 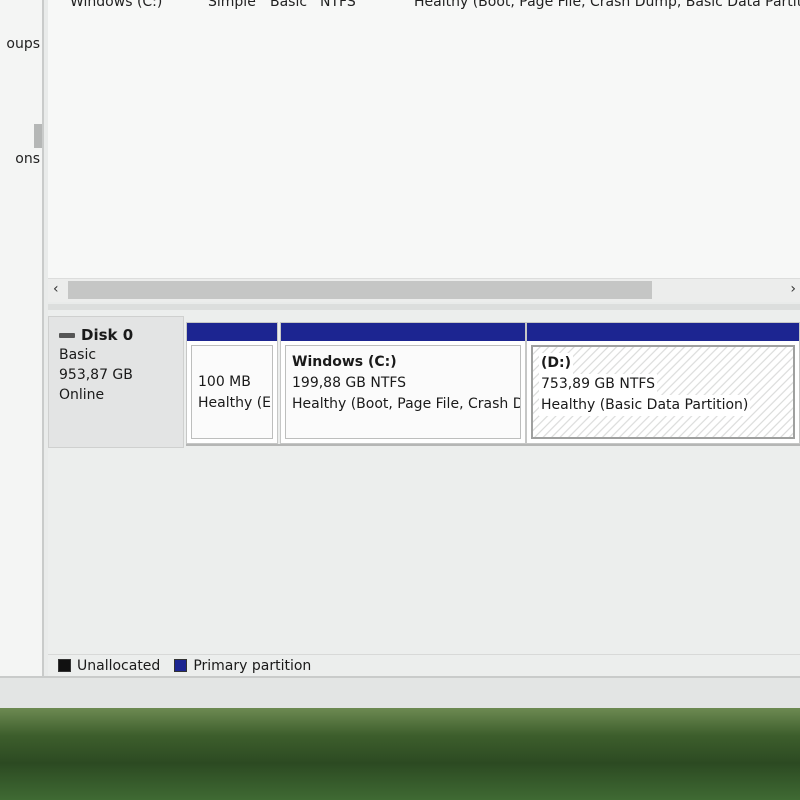 What do you see at coordinates (22, 338) in the screenshot?
I see `navigation-pane: oups ons` at bounding box center [22, 338].